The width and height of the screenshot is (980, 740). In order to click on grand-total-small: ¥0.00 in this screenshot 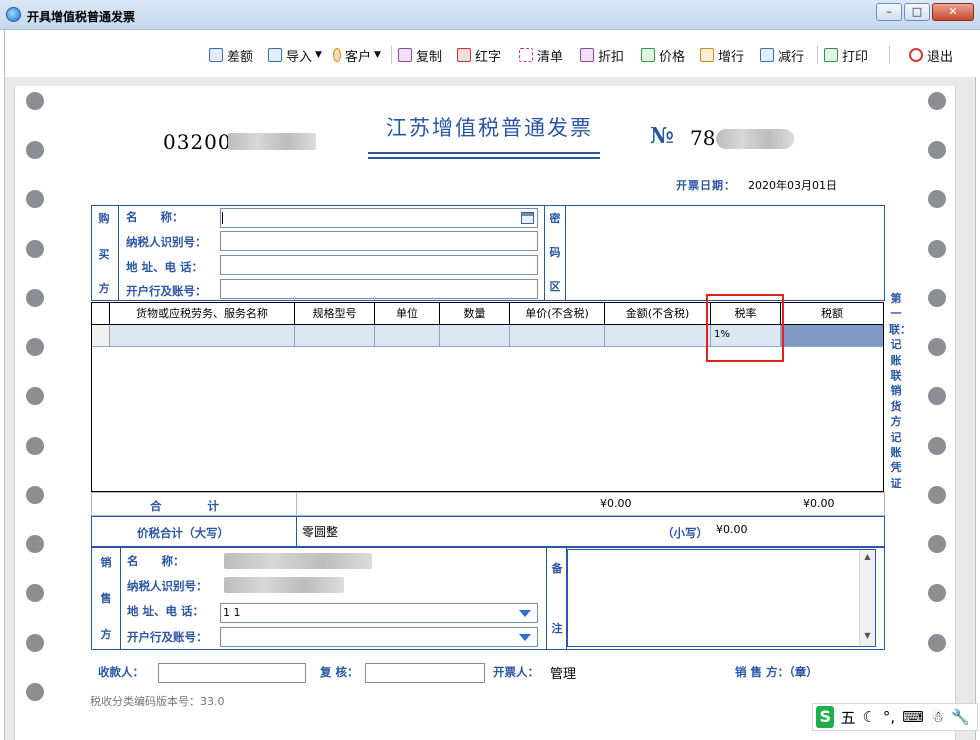, I will do `click(732, 529)`.